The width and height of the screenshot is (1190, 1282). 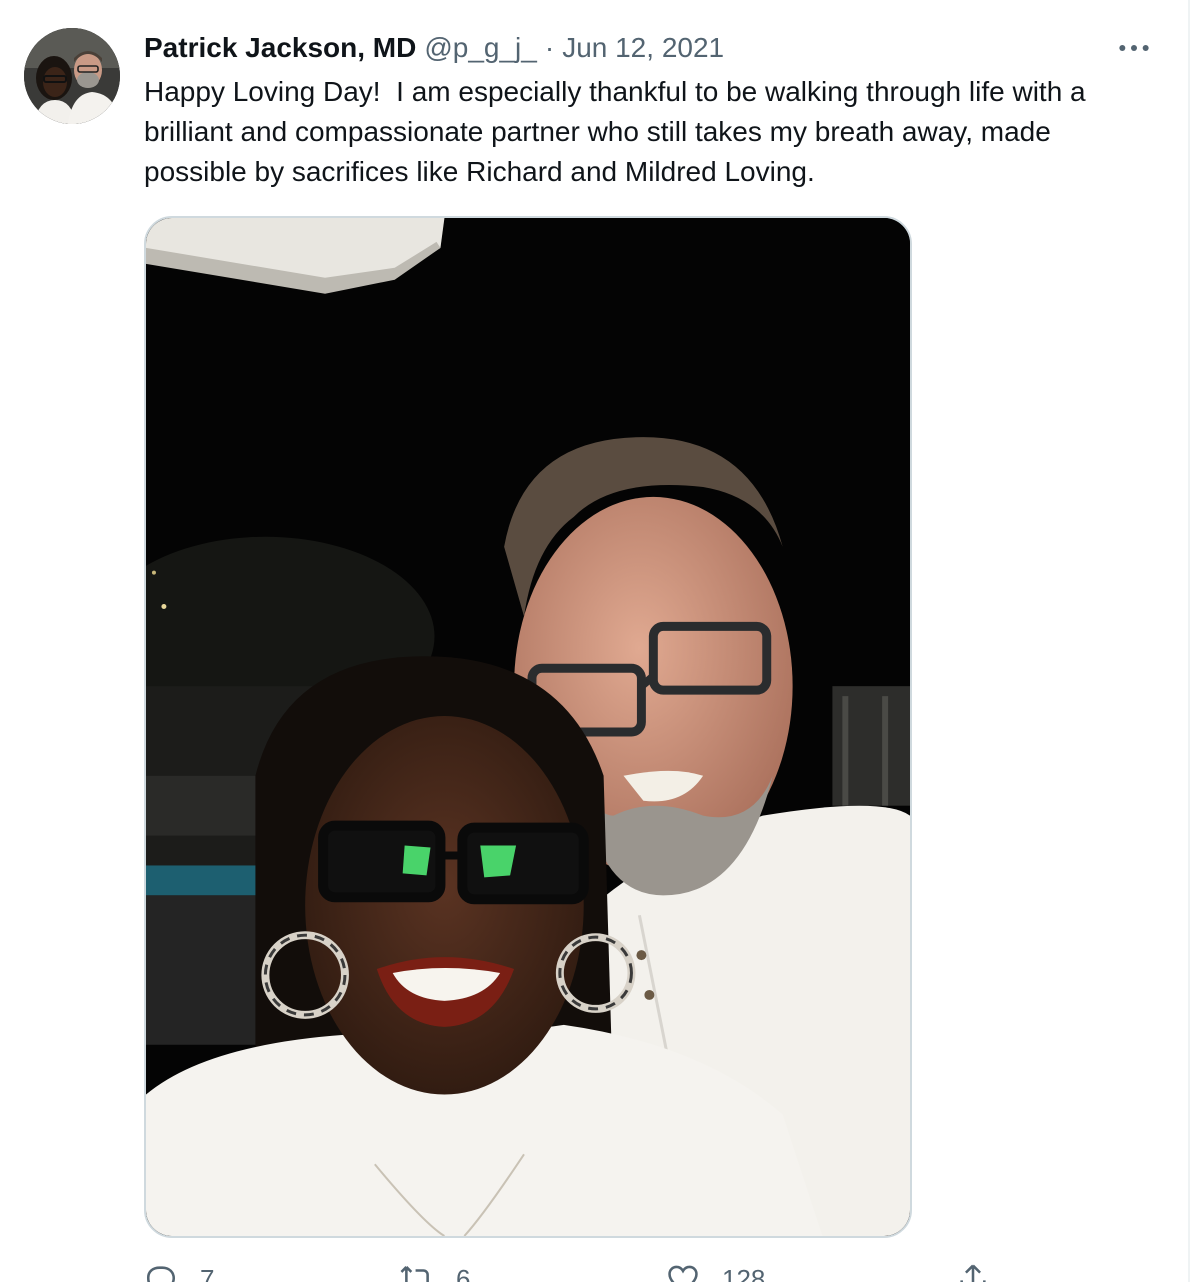 I want to click on avatar-photo, so click(x=72, y=76).